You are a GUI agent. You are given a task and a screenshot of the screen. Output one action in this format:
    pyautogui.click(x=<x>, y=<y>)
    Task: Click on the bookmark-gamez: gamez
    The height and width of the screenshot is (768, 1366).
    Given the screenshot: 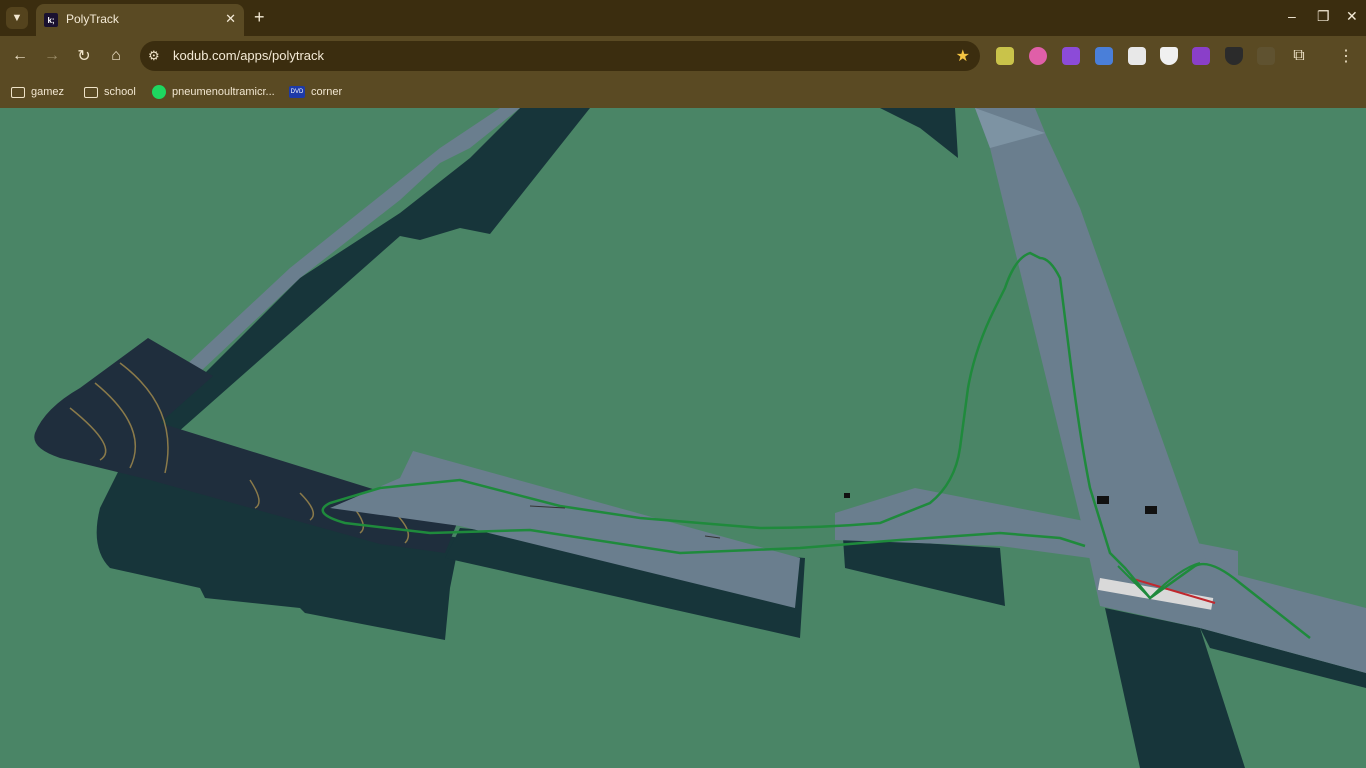 What is the action you would take?
    pyautogui.click(x=37, y=92)
    